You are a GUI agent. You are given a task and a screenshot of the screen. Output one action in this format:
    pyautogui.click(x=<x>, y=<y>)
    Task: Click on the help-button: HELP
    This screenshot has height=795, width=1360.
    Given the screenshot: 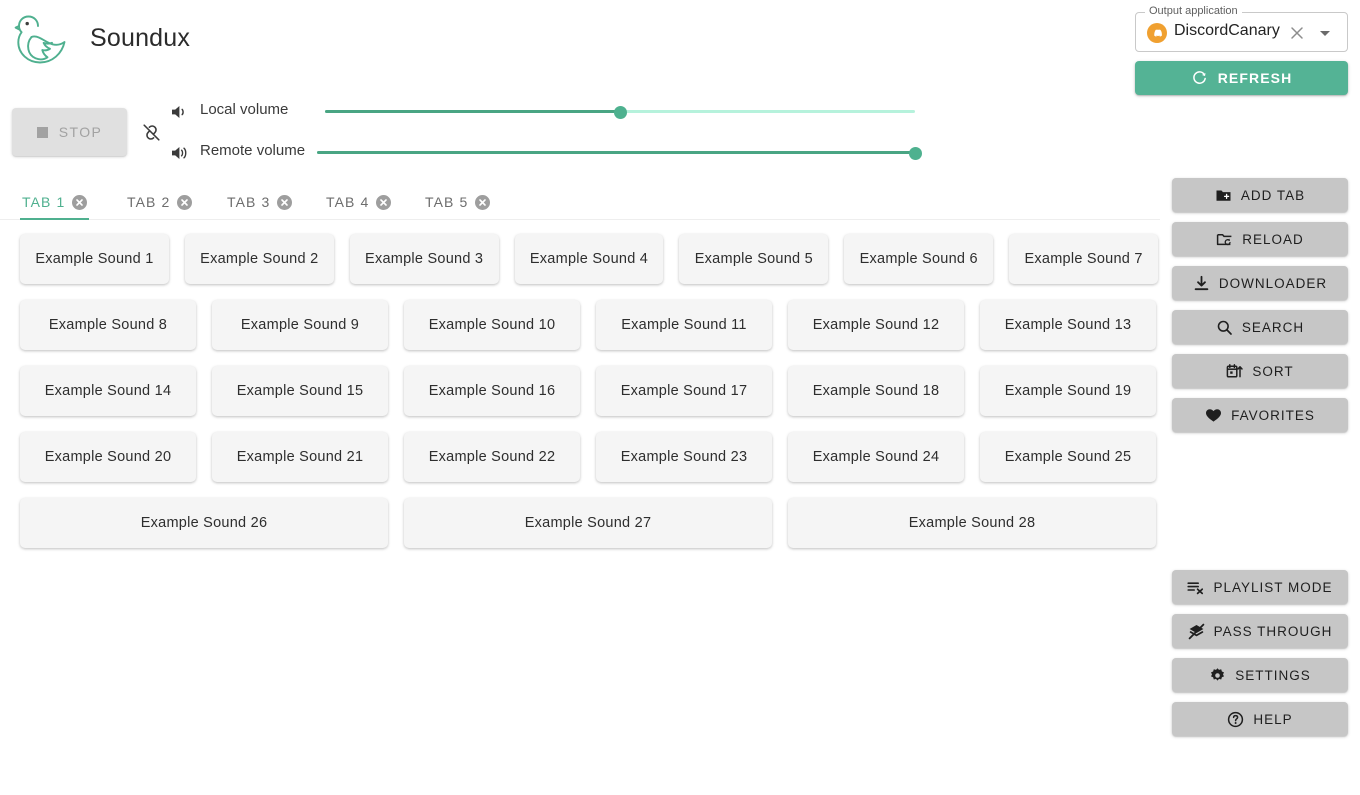 What is the action you would take?
    pyautogui.click(x=1260, y=719)
    